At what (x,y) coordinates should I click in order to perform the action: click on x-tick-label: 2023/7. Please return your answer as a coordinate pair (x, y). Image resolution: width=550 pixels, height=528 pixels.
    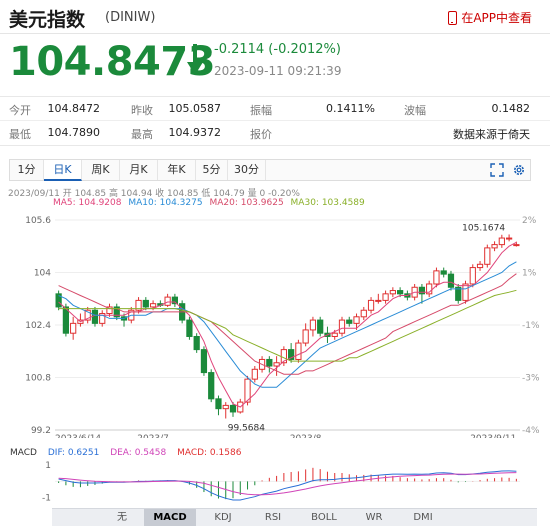
    Looking at the image, I should click on (153, 436).